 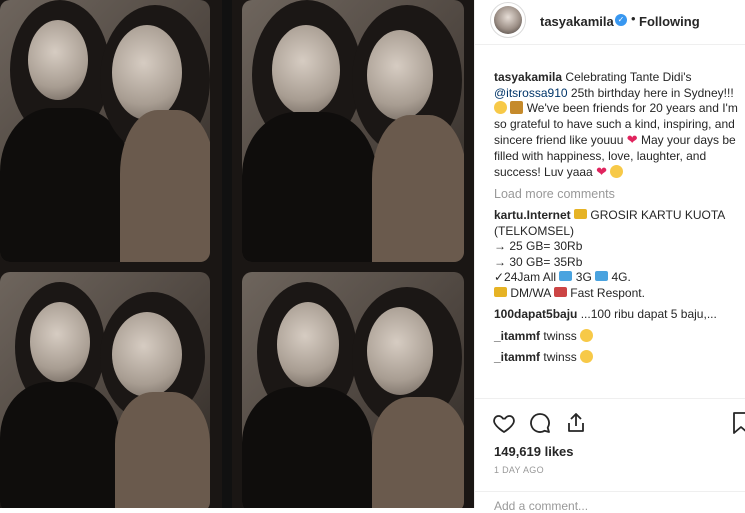 What do you see at coordinates (528, 77) in the screenshot?
I see `caption-username: tasyakamila` at bounding box center [528, 77].